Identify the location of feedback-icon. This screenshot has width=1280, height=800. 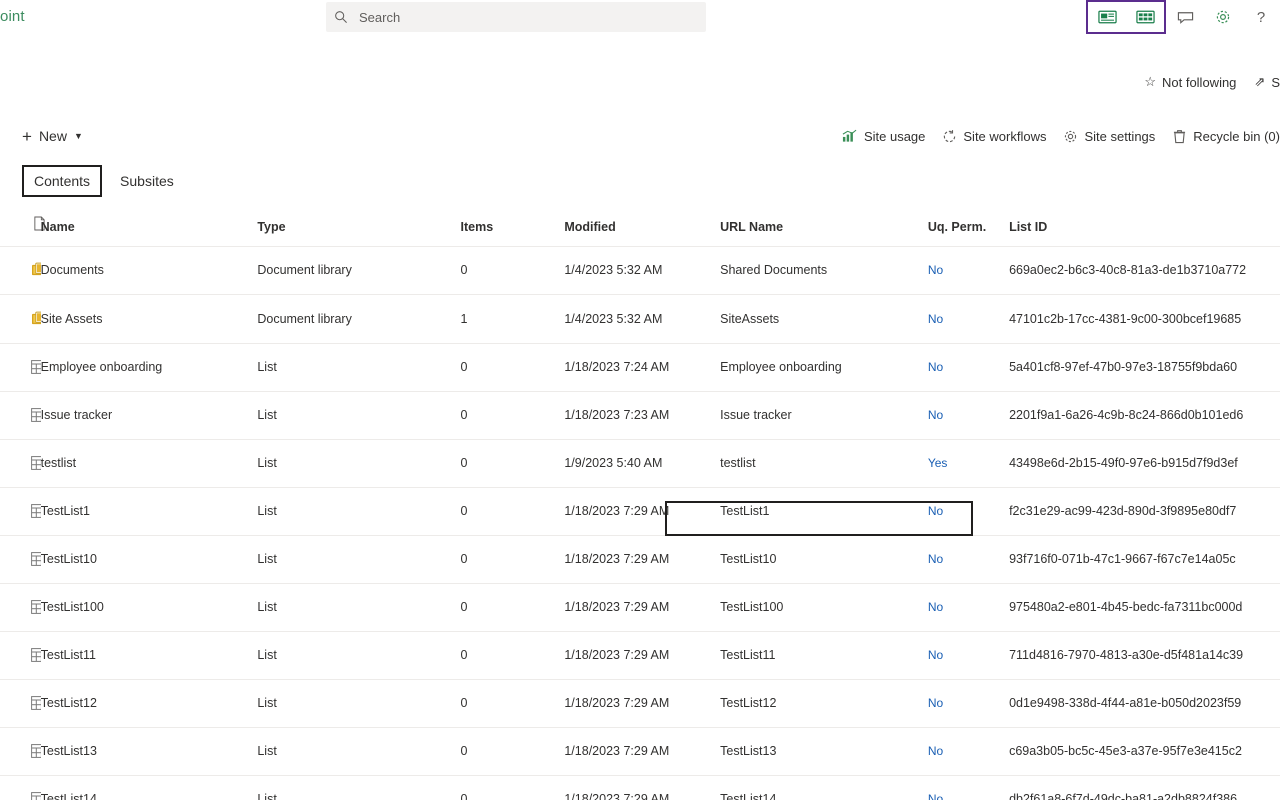
(1185, 17).